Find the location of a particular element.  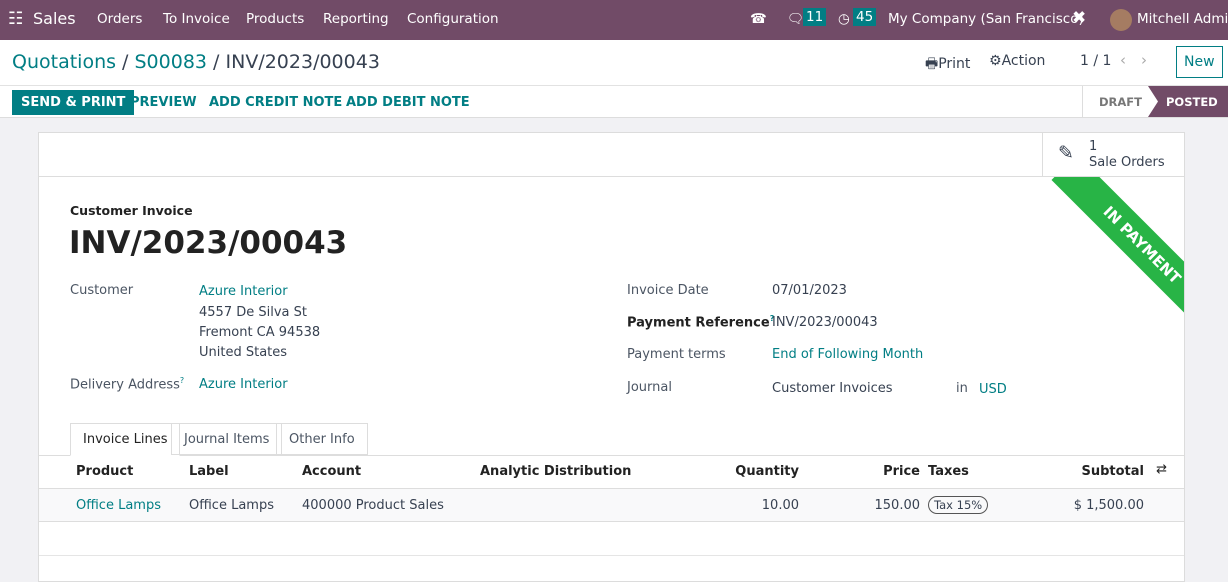

delivery-label: Delivery Address? is located at coordinates (127, 384).